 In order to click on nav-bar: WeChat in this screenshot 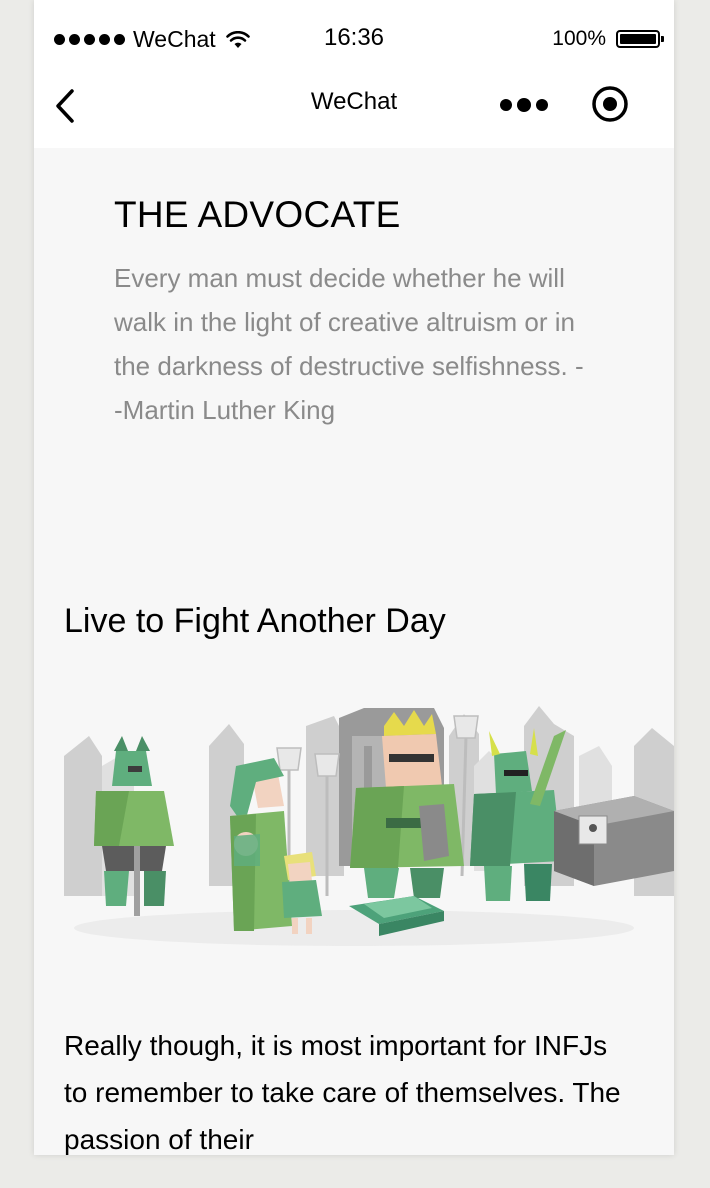, I will do `click(354, 108)`.